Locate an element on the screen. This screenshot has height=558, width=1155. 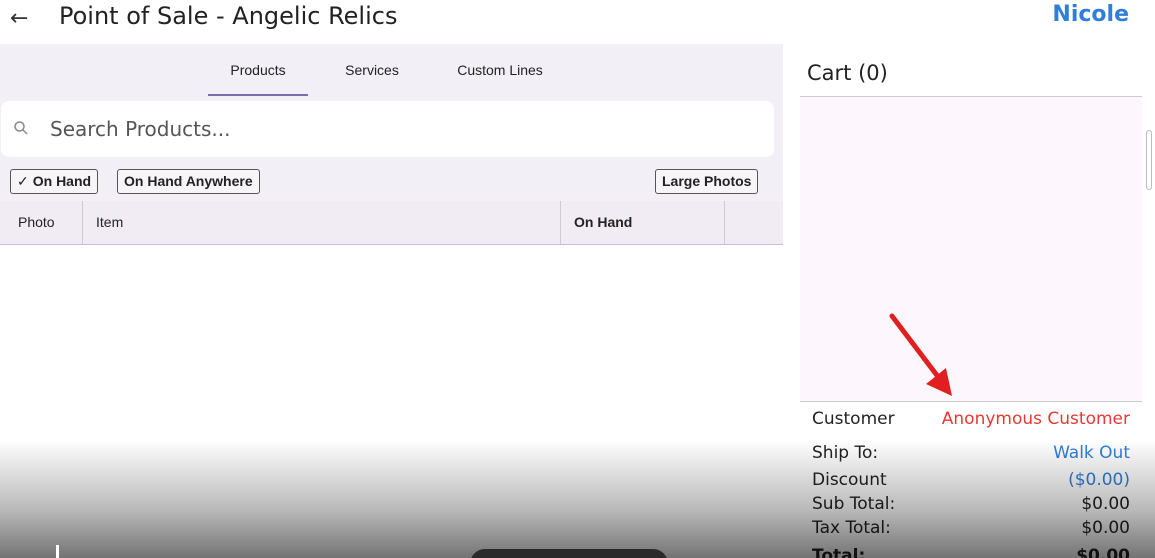
scrollbar-handle is located at coordinates (1149, 160).